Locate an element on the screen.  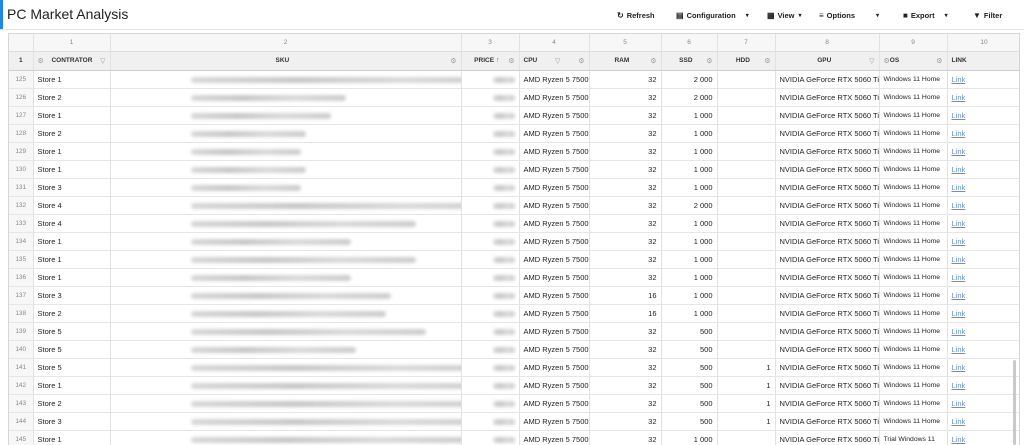
hdd-cell: 1 is located at coordinates (746, 403).